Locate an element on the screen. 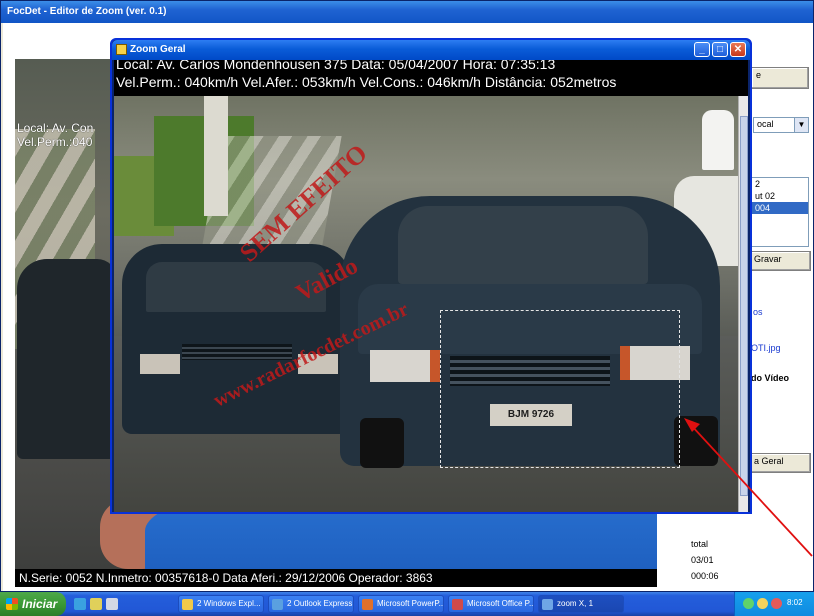 Image resolution: width=814 pixels, height=616 pixels. system-tray: 8:02 is located at coordinates (774, 604).